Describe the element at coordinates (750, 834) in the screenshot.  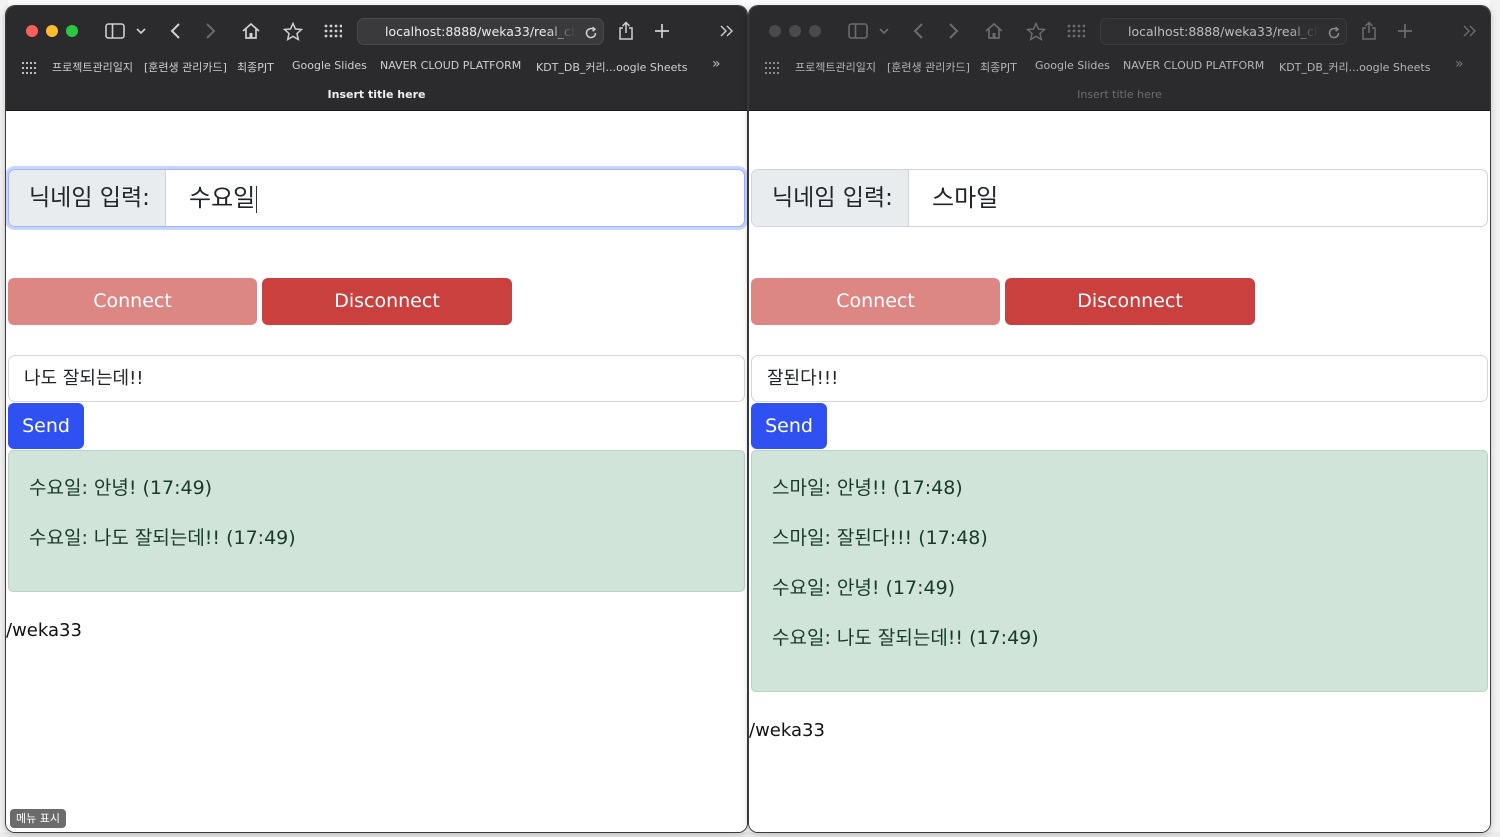
I see `background-bottom-strip` at that location.